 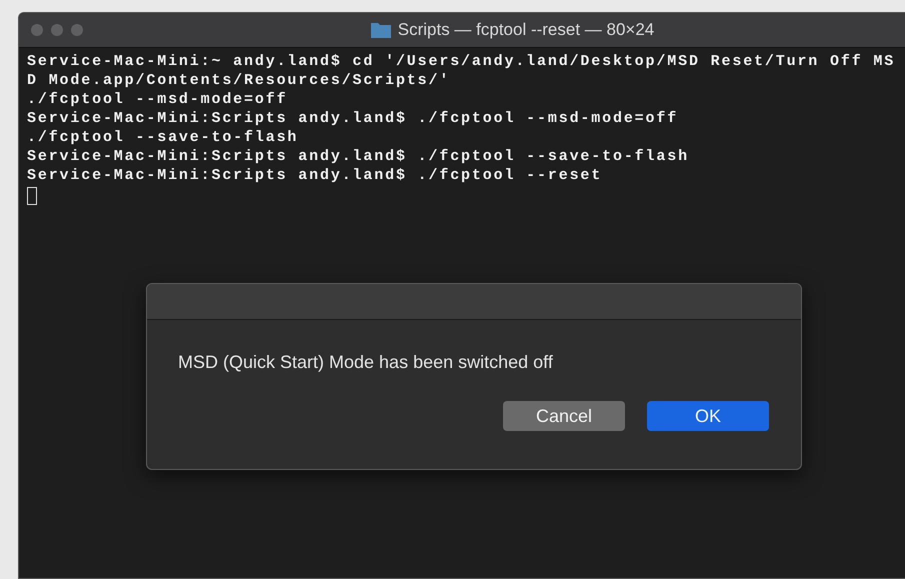 What do you see at coordinates (365, 362) in the screenshot?
I see `dialog-message: MSD (Quick Start) Mode has been switched off` at bounding box center [365, 362].